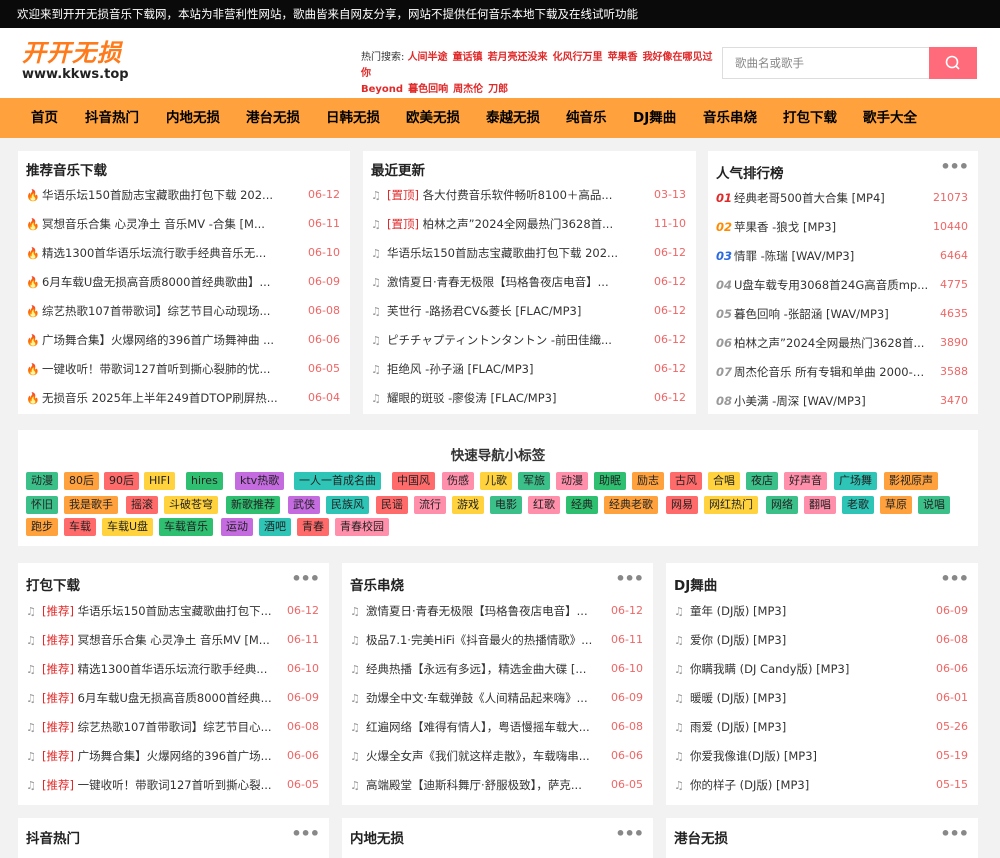 The width and height of the screenshot is (1000, 858). Describe the element at coordinates (183, 340) in the screenshot. I see `list-item: 🔥 广场舞合集】火爆网络的396首广场舞神曲 ... 06-06` at that location.